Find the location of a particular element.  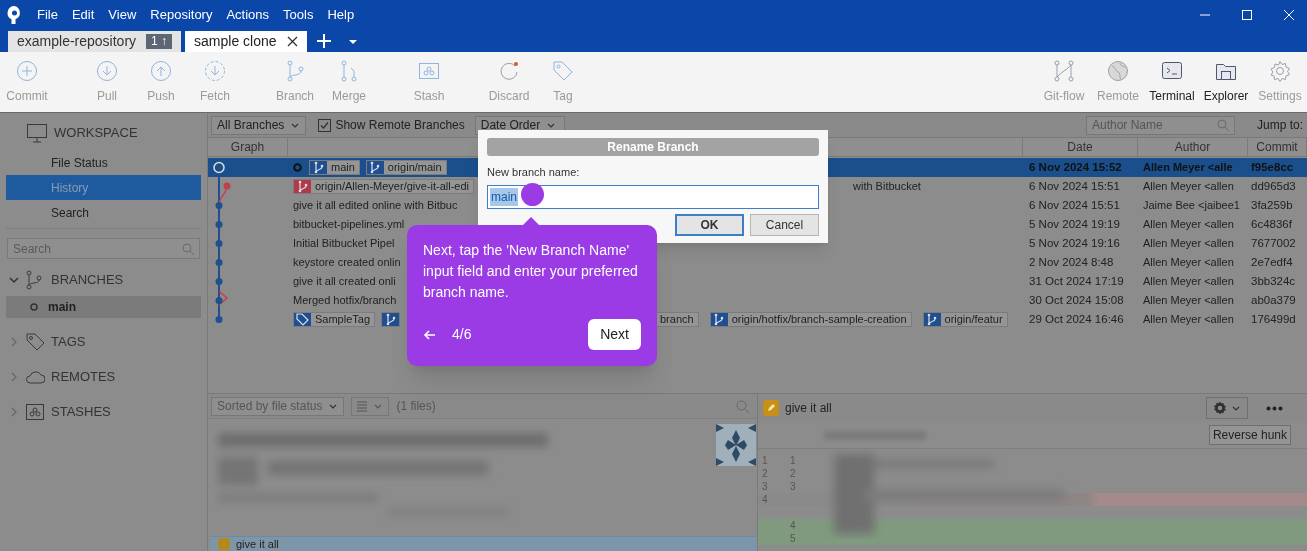

dropdown: Sorted by file status is located at coordinates (278, 406).